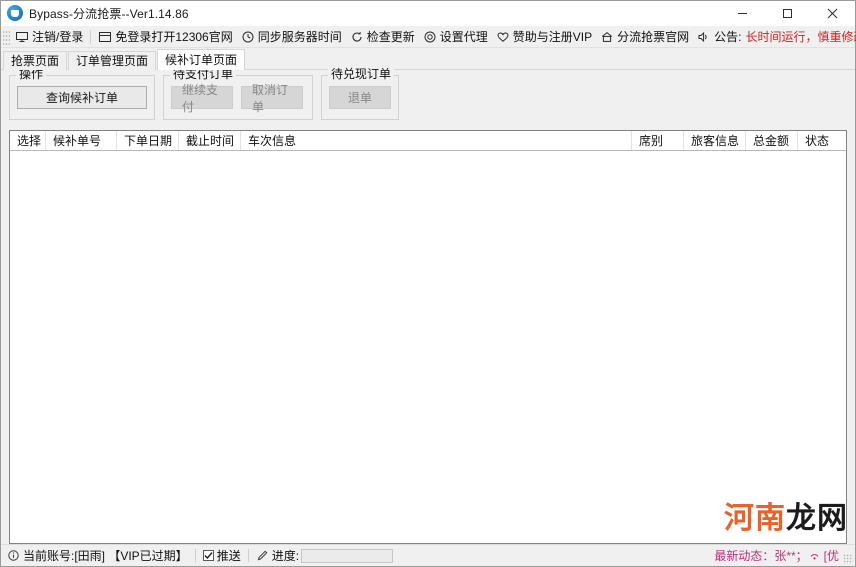 The width and height of the screenshot is (856, 567). What do you see at coordinates (814, 555) in the screenshot?
I see `news-icon` at bounding box center [814, 555].